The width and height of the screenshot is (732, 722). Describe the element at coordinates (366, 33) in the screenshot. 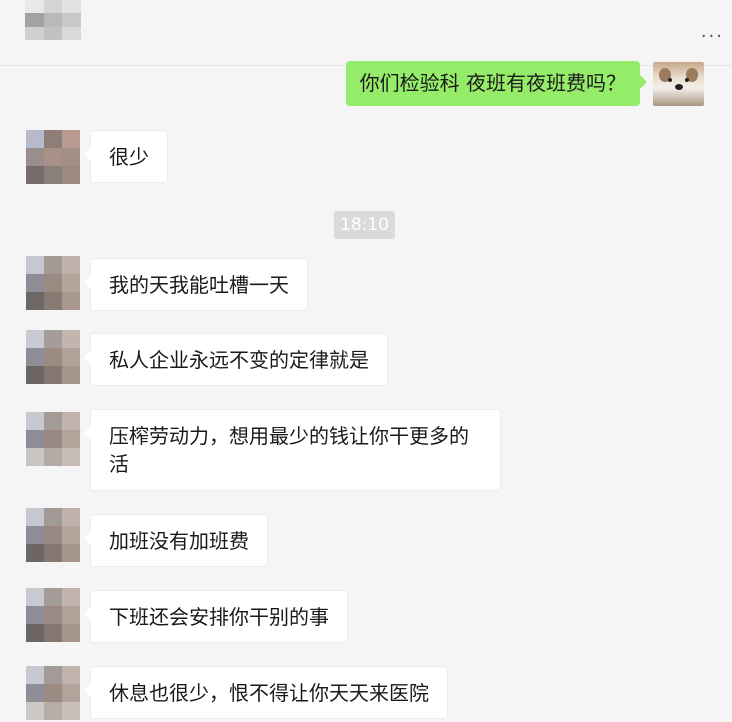

I see `chat-header: ···` at that location.